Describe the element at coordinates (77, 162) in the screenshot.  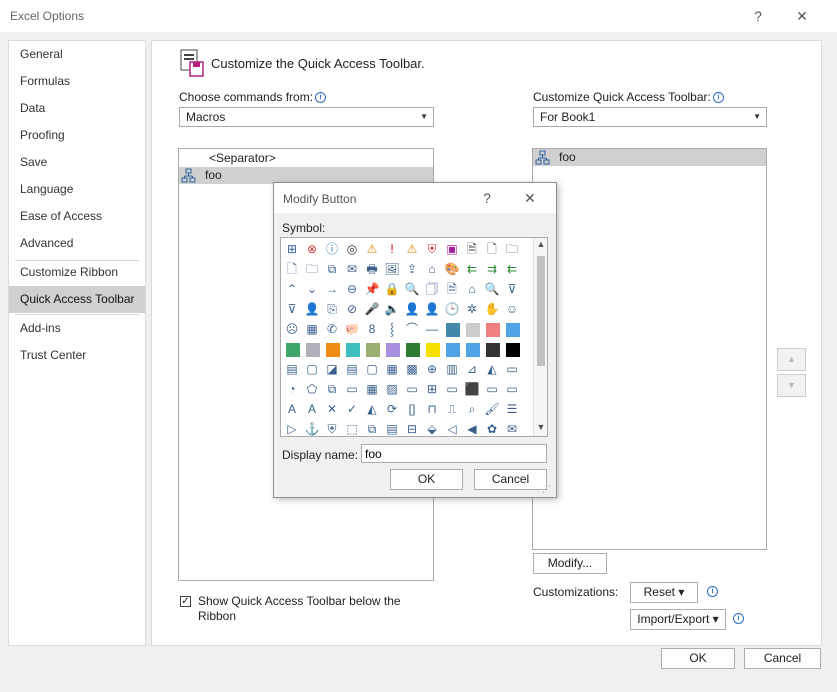
I see `nav-item-save: Save` at that location.